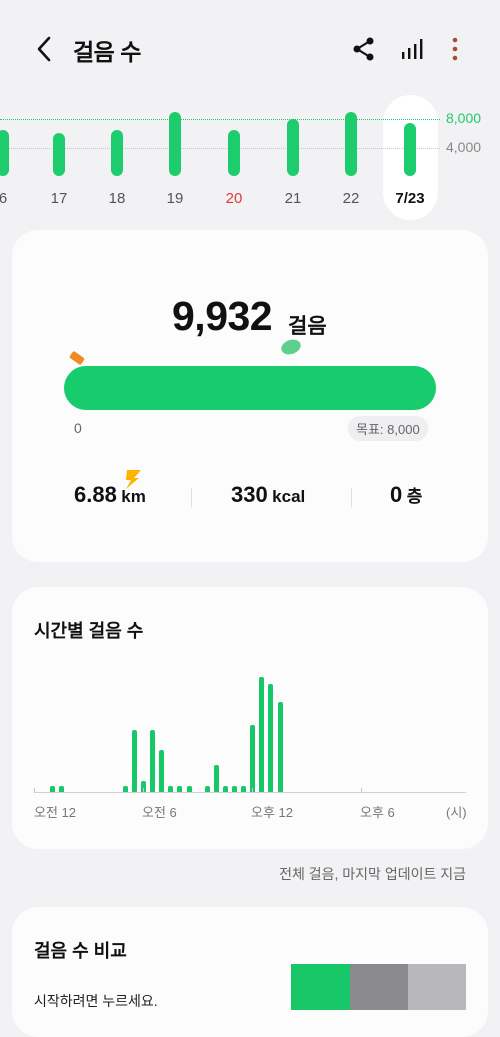 The height and width of the screenshot is (1037, 500). I want to click on compare-hint: 시작하려면 누르세요., so click(96, 1001).